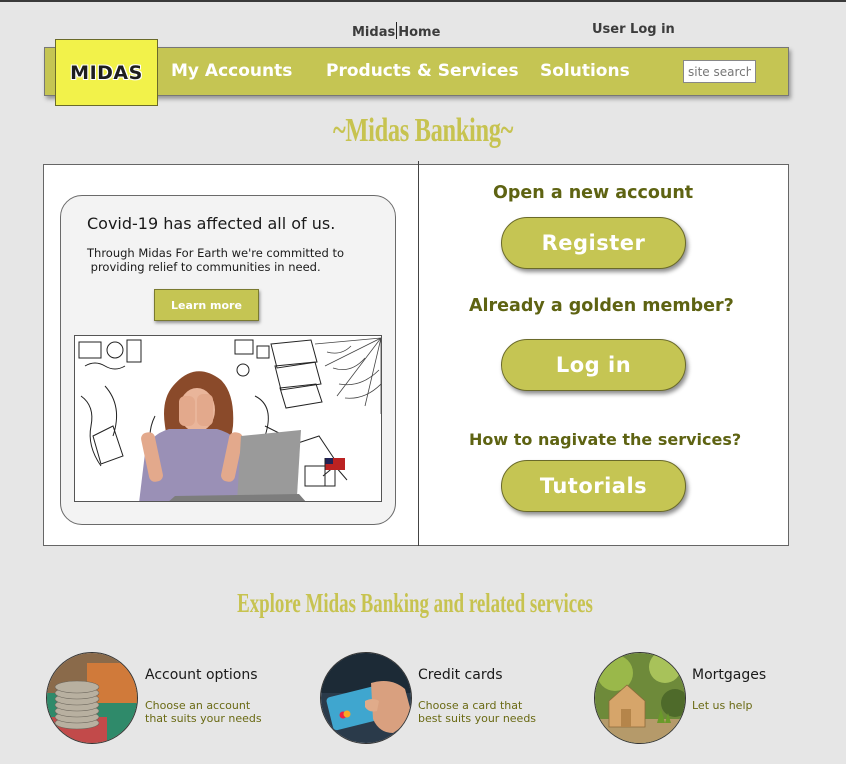 The height and width of the screenshot is (764, 846). I want to click on stressed-woman-laptop-image, so click(228, 418).